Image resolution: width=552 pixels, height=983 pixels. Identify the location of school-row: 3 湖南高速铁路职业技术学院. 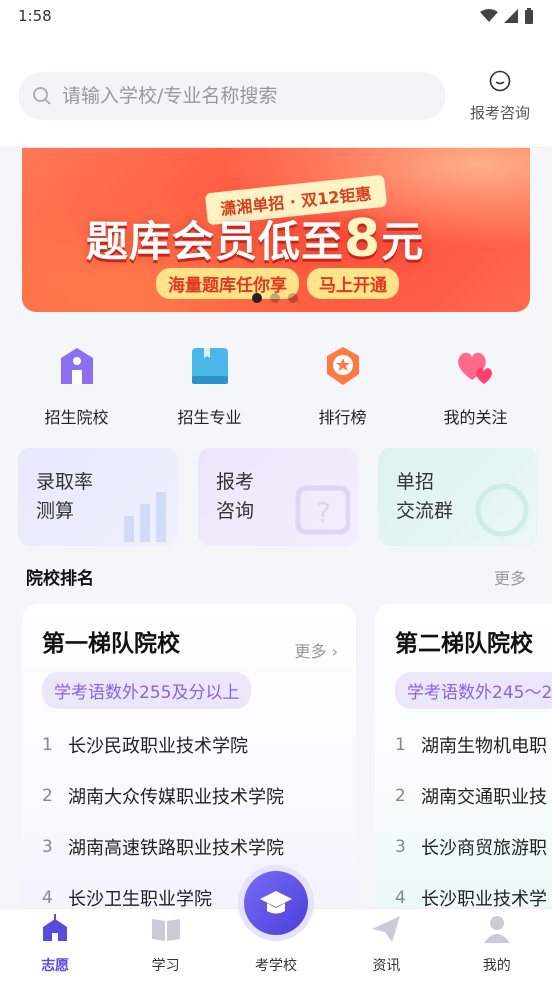
(189, 846).